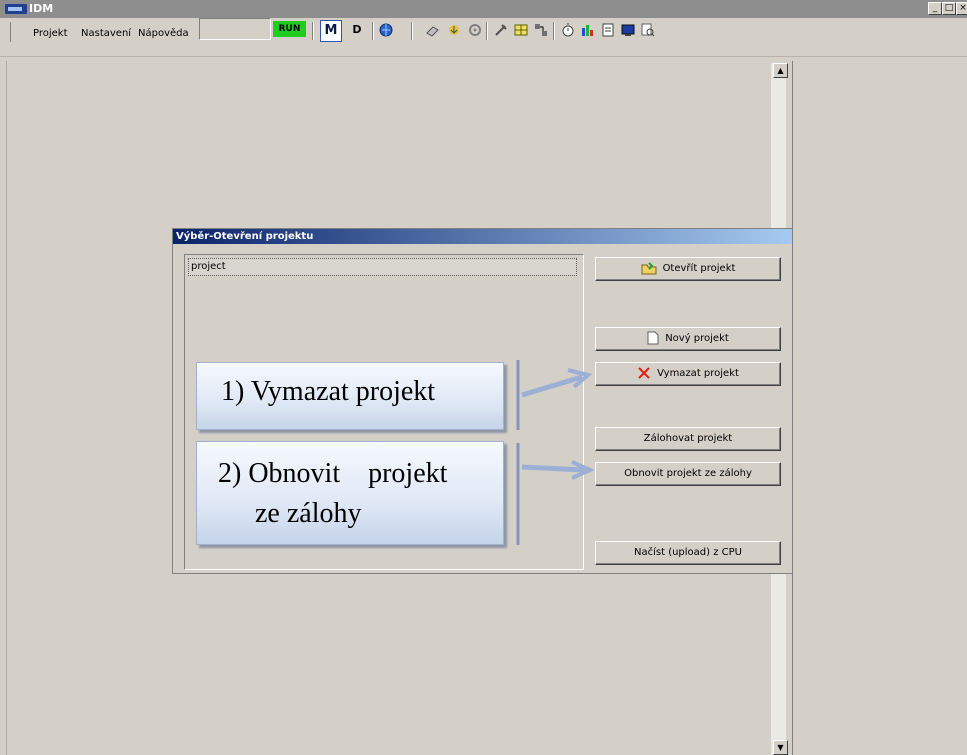  Describe the element at coordinates (350, 493) in the screenshot. I see `callout-restore: 2) Obnovit projekt ze zálohy` at that location.